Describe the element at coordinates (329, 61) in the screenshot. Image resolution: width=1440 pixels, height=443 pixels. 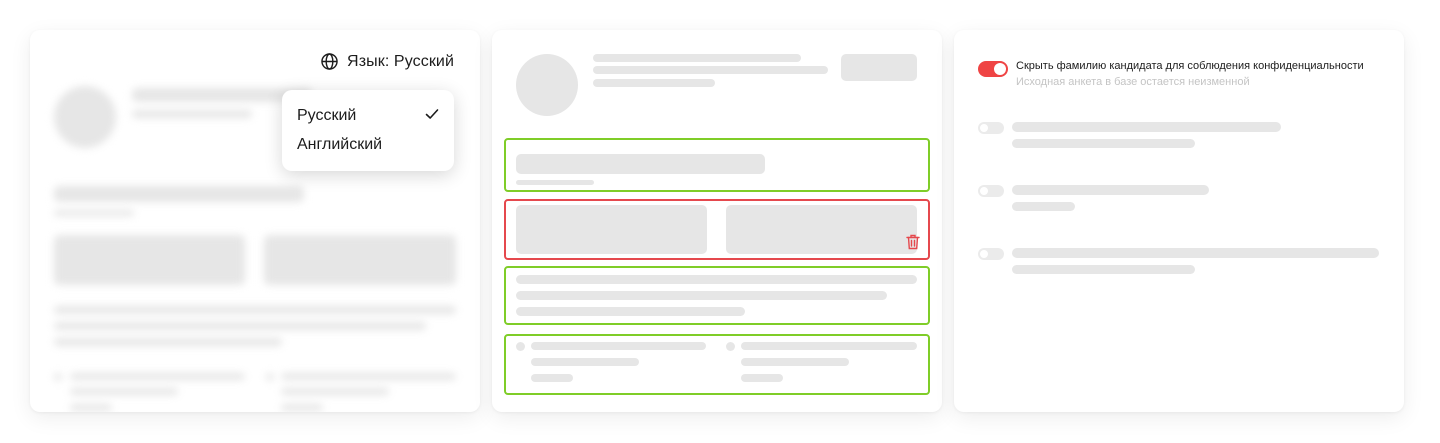
I see `globe-icon` at that location.